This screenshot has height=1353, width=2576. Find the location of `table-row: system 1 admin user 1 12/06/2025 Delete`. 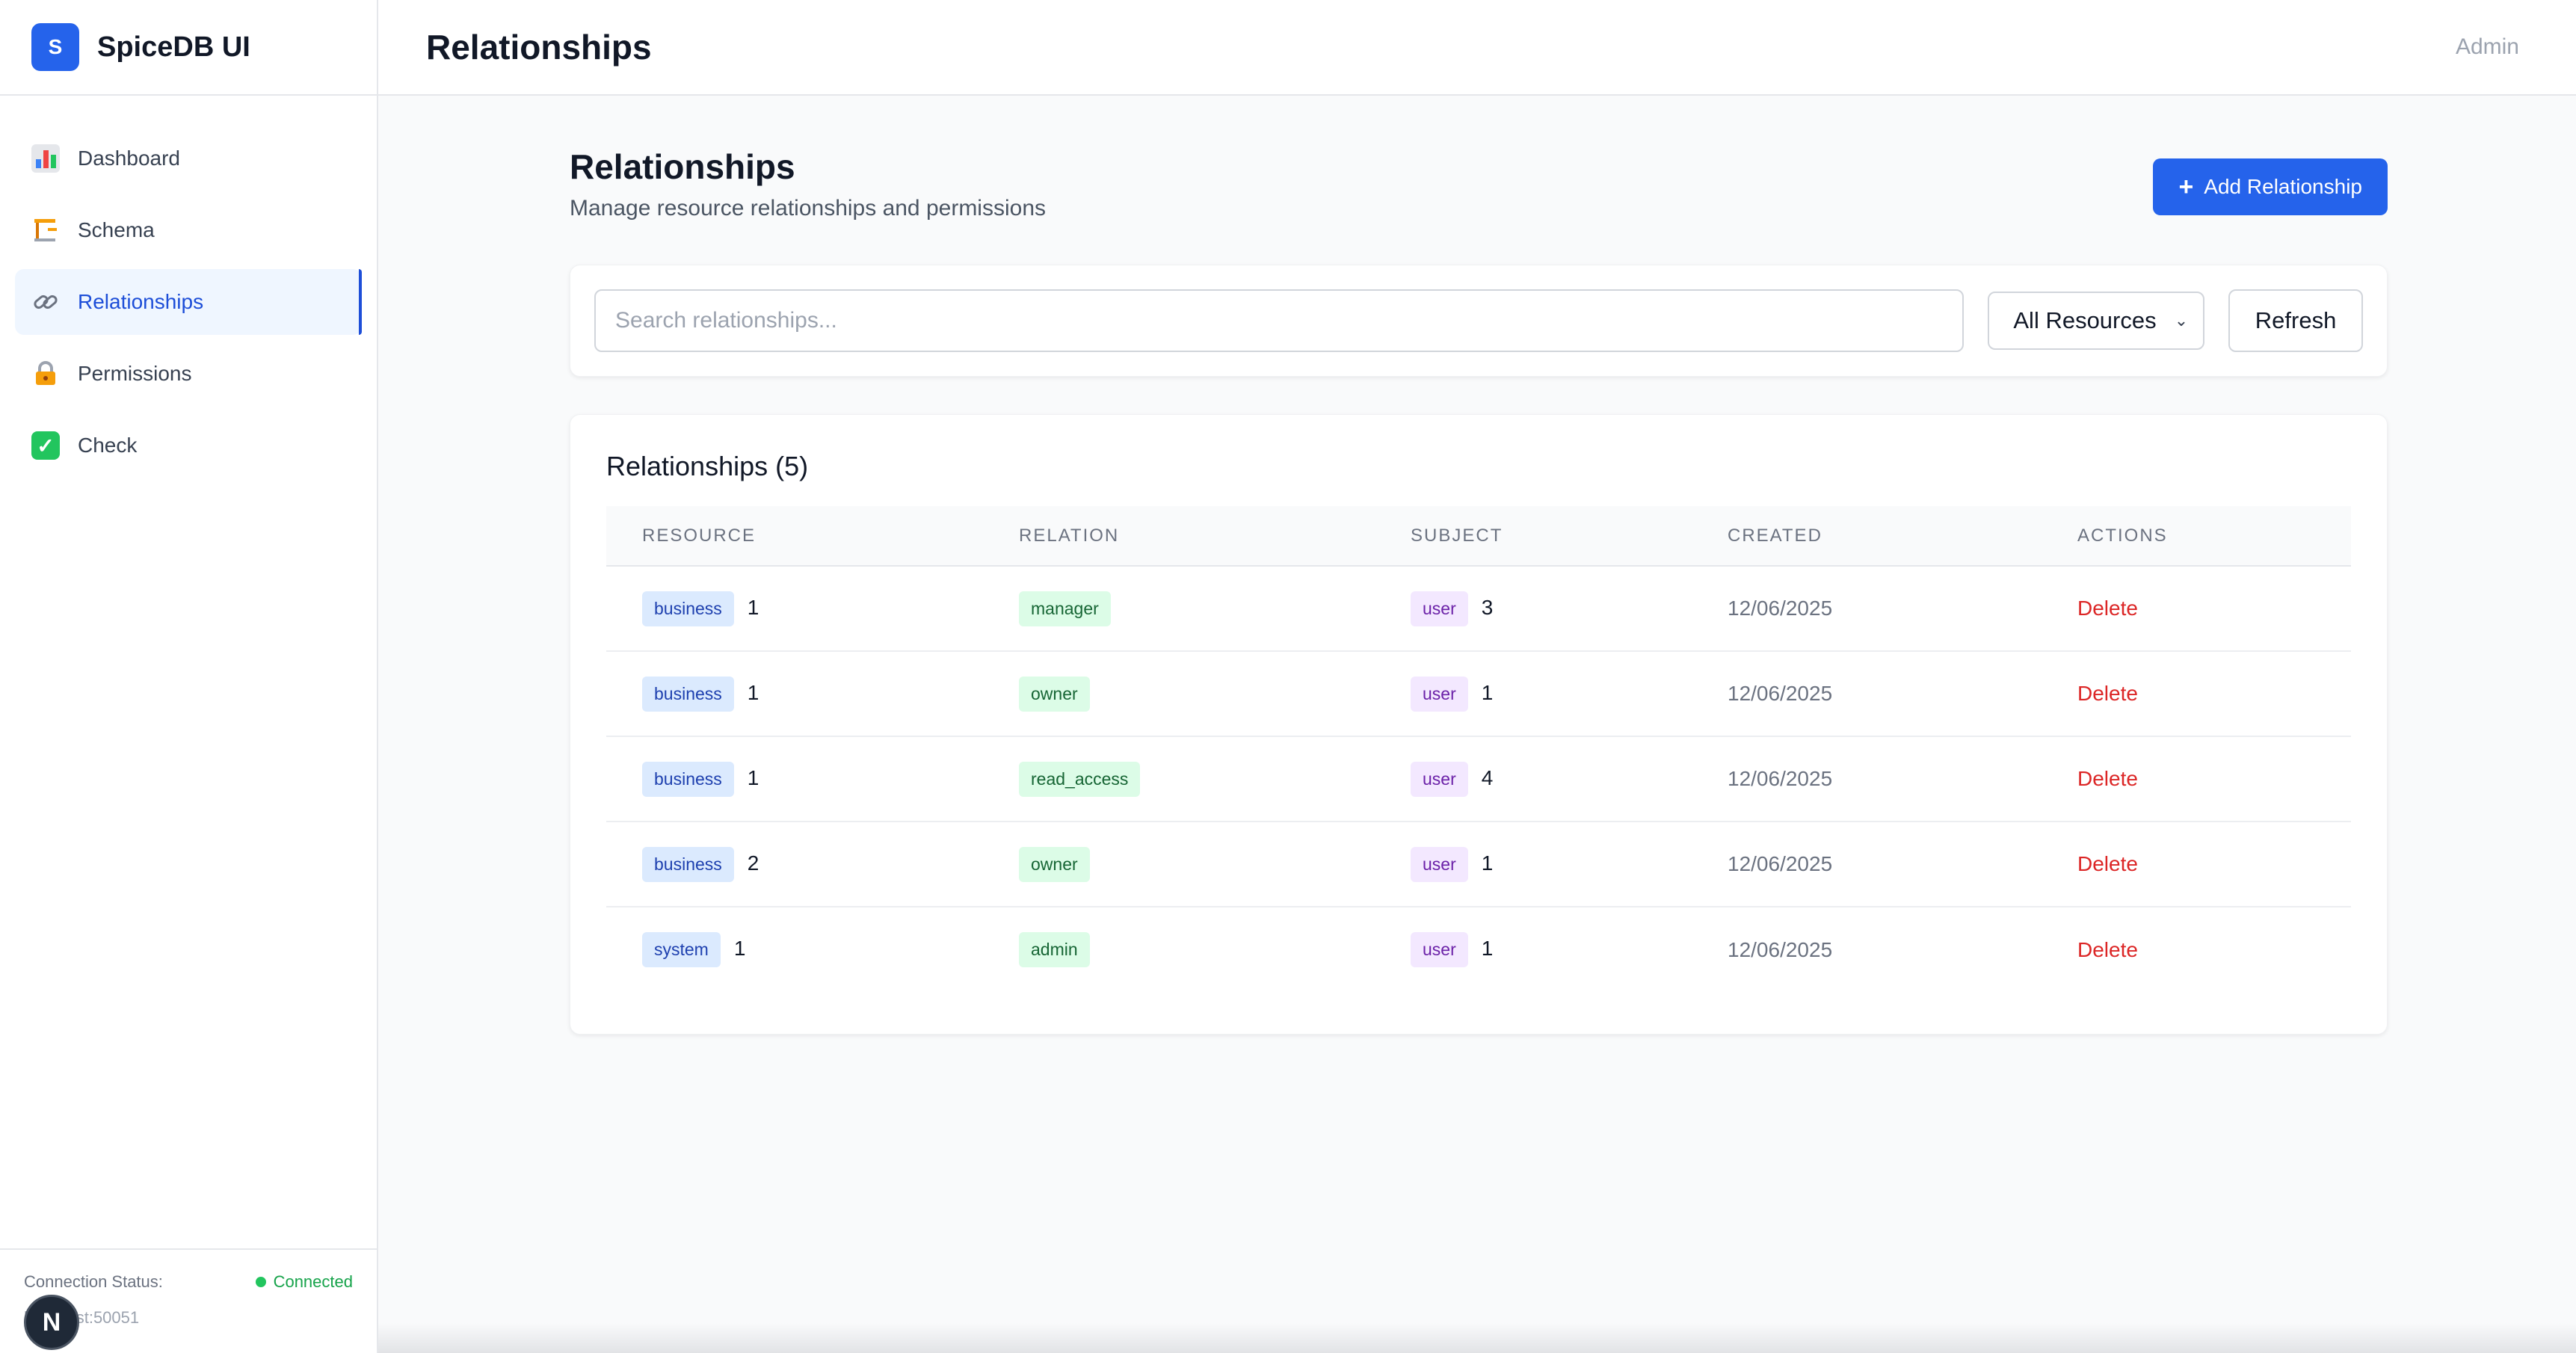

table-row: system 1 admin user 1 12/06/2025 Delete is located at coordinates (1478, 949).